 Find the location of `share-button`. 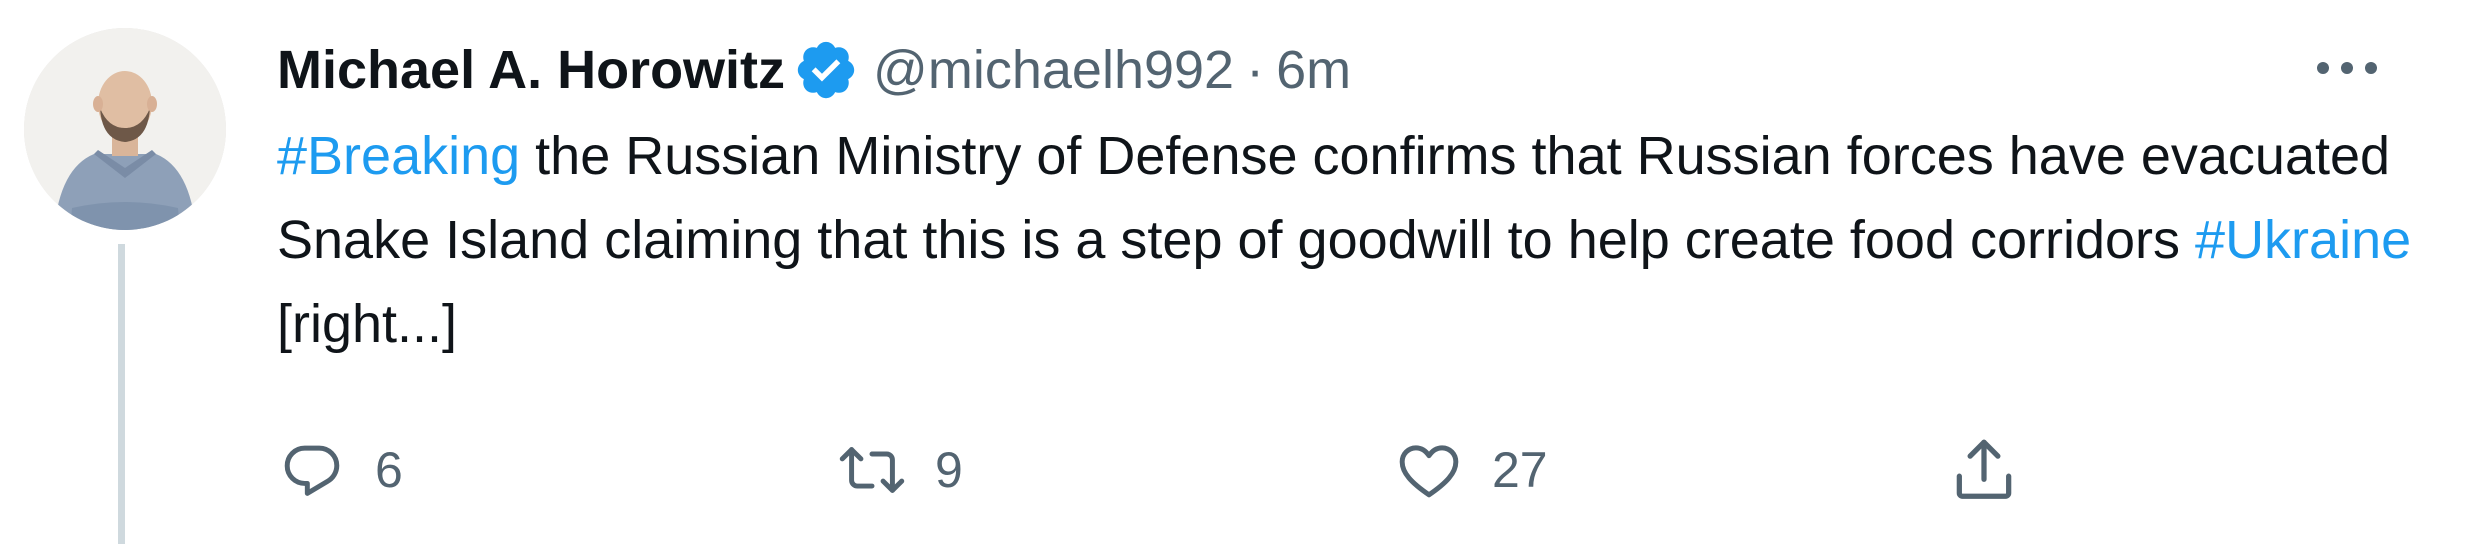

share-button is located at coordinates (1984, 470).